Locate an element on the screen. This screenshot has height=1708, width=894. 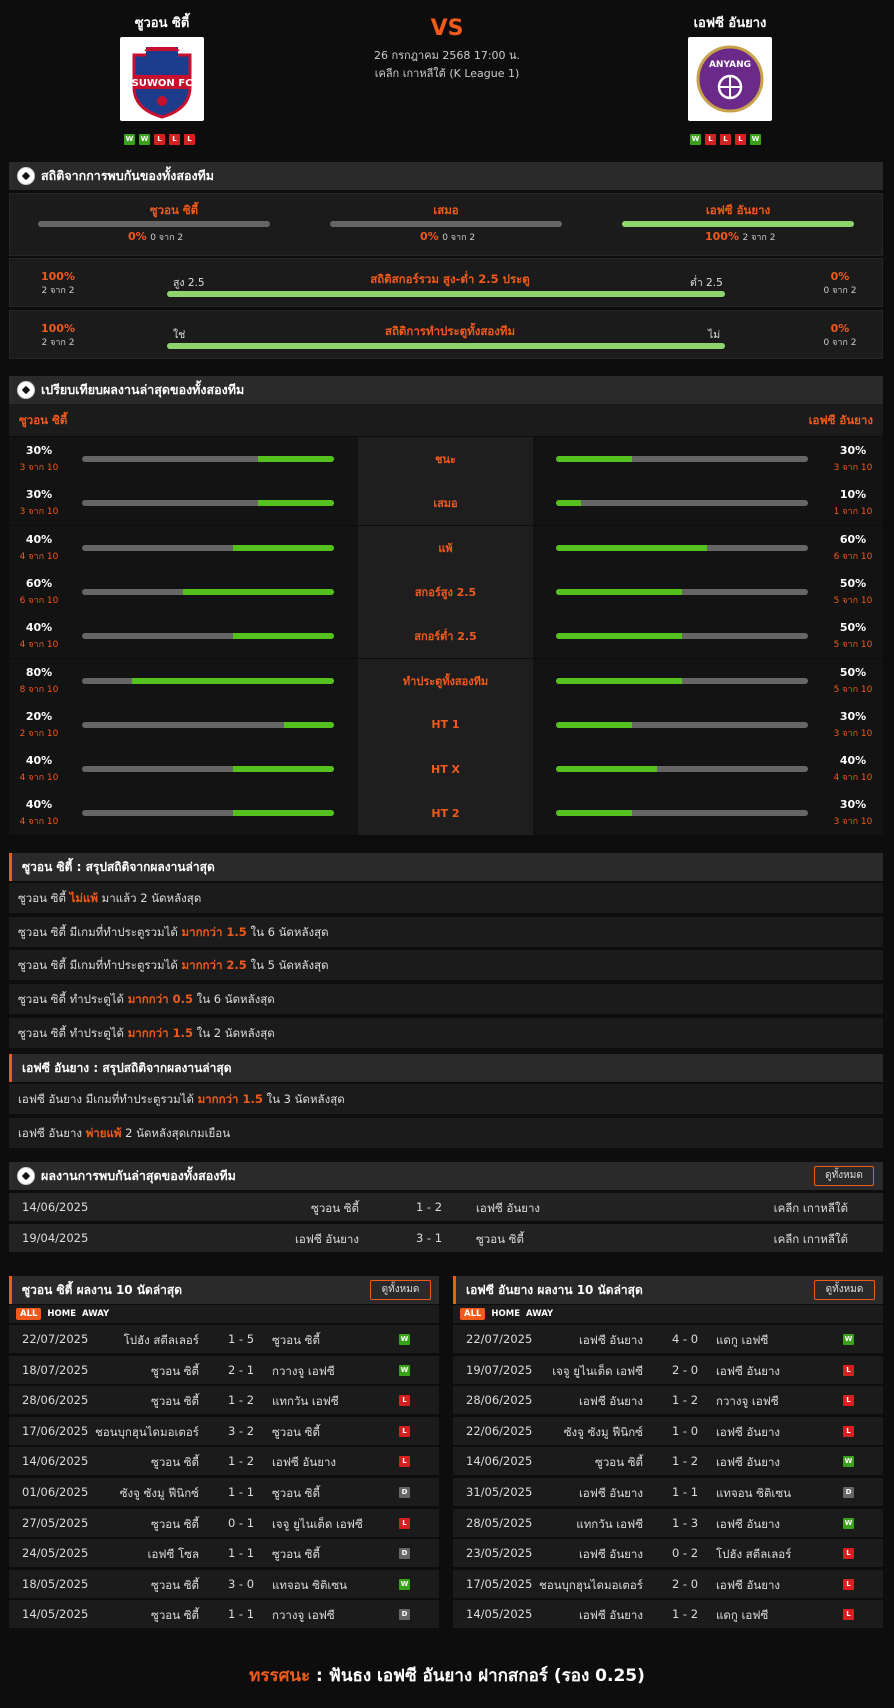
match-home: เอฟซี อันยาง is located at coordinates (610, 1493).